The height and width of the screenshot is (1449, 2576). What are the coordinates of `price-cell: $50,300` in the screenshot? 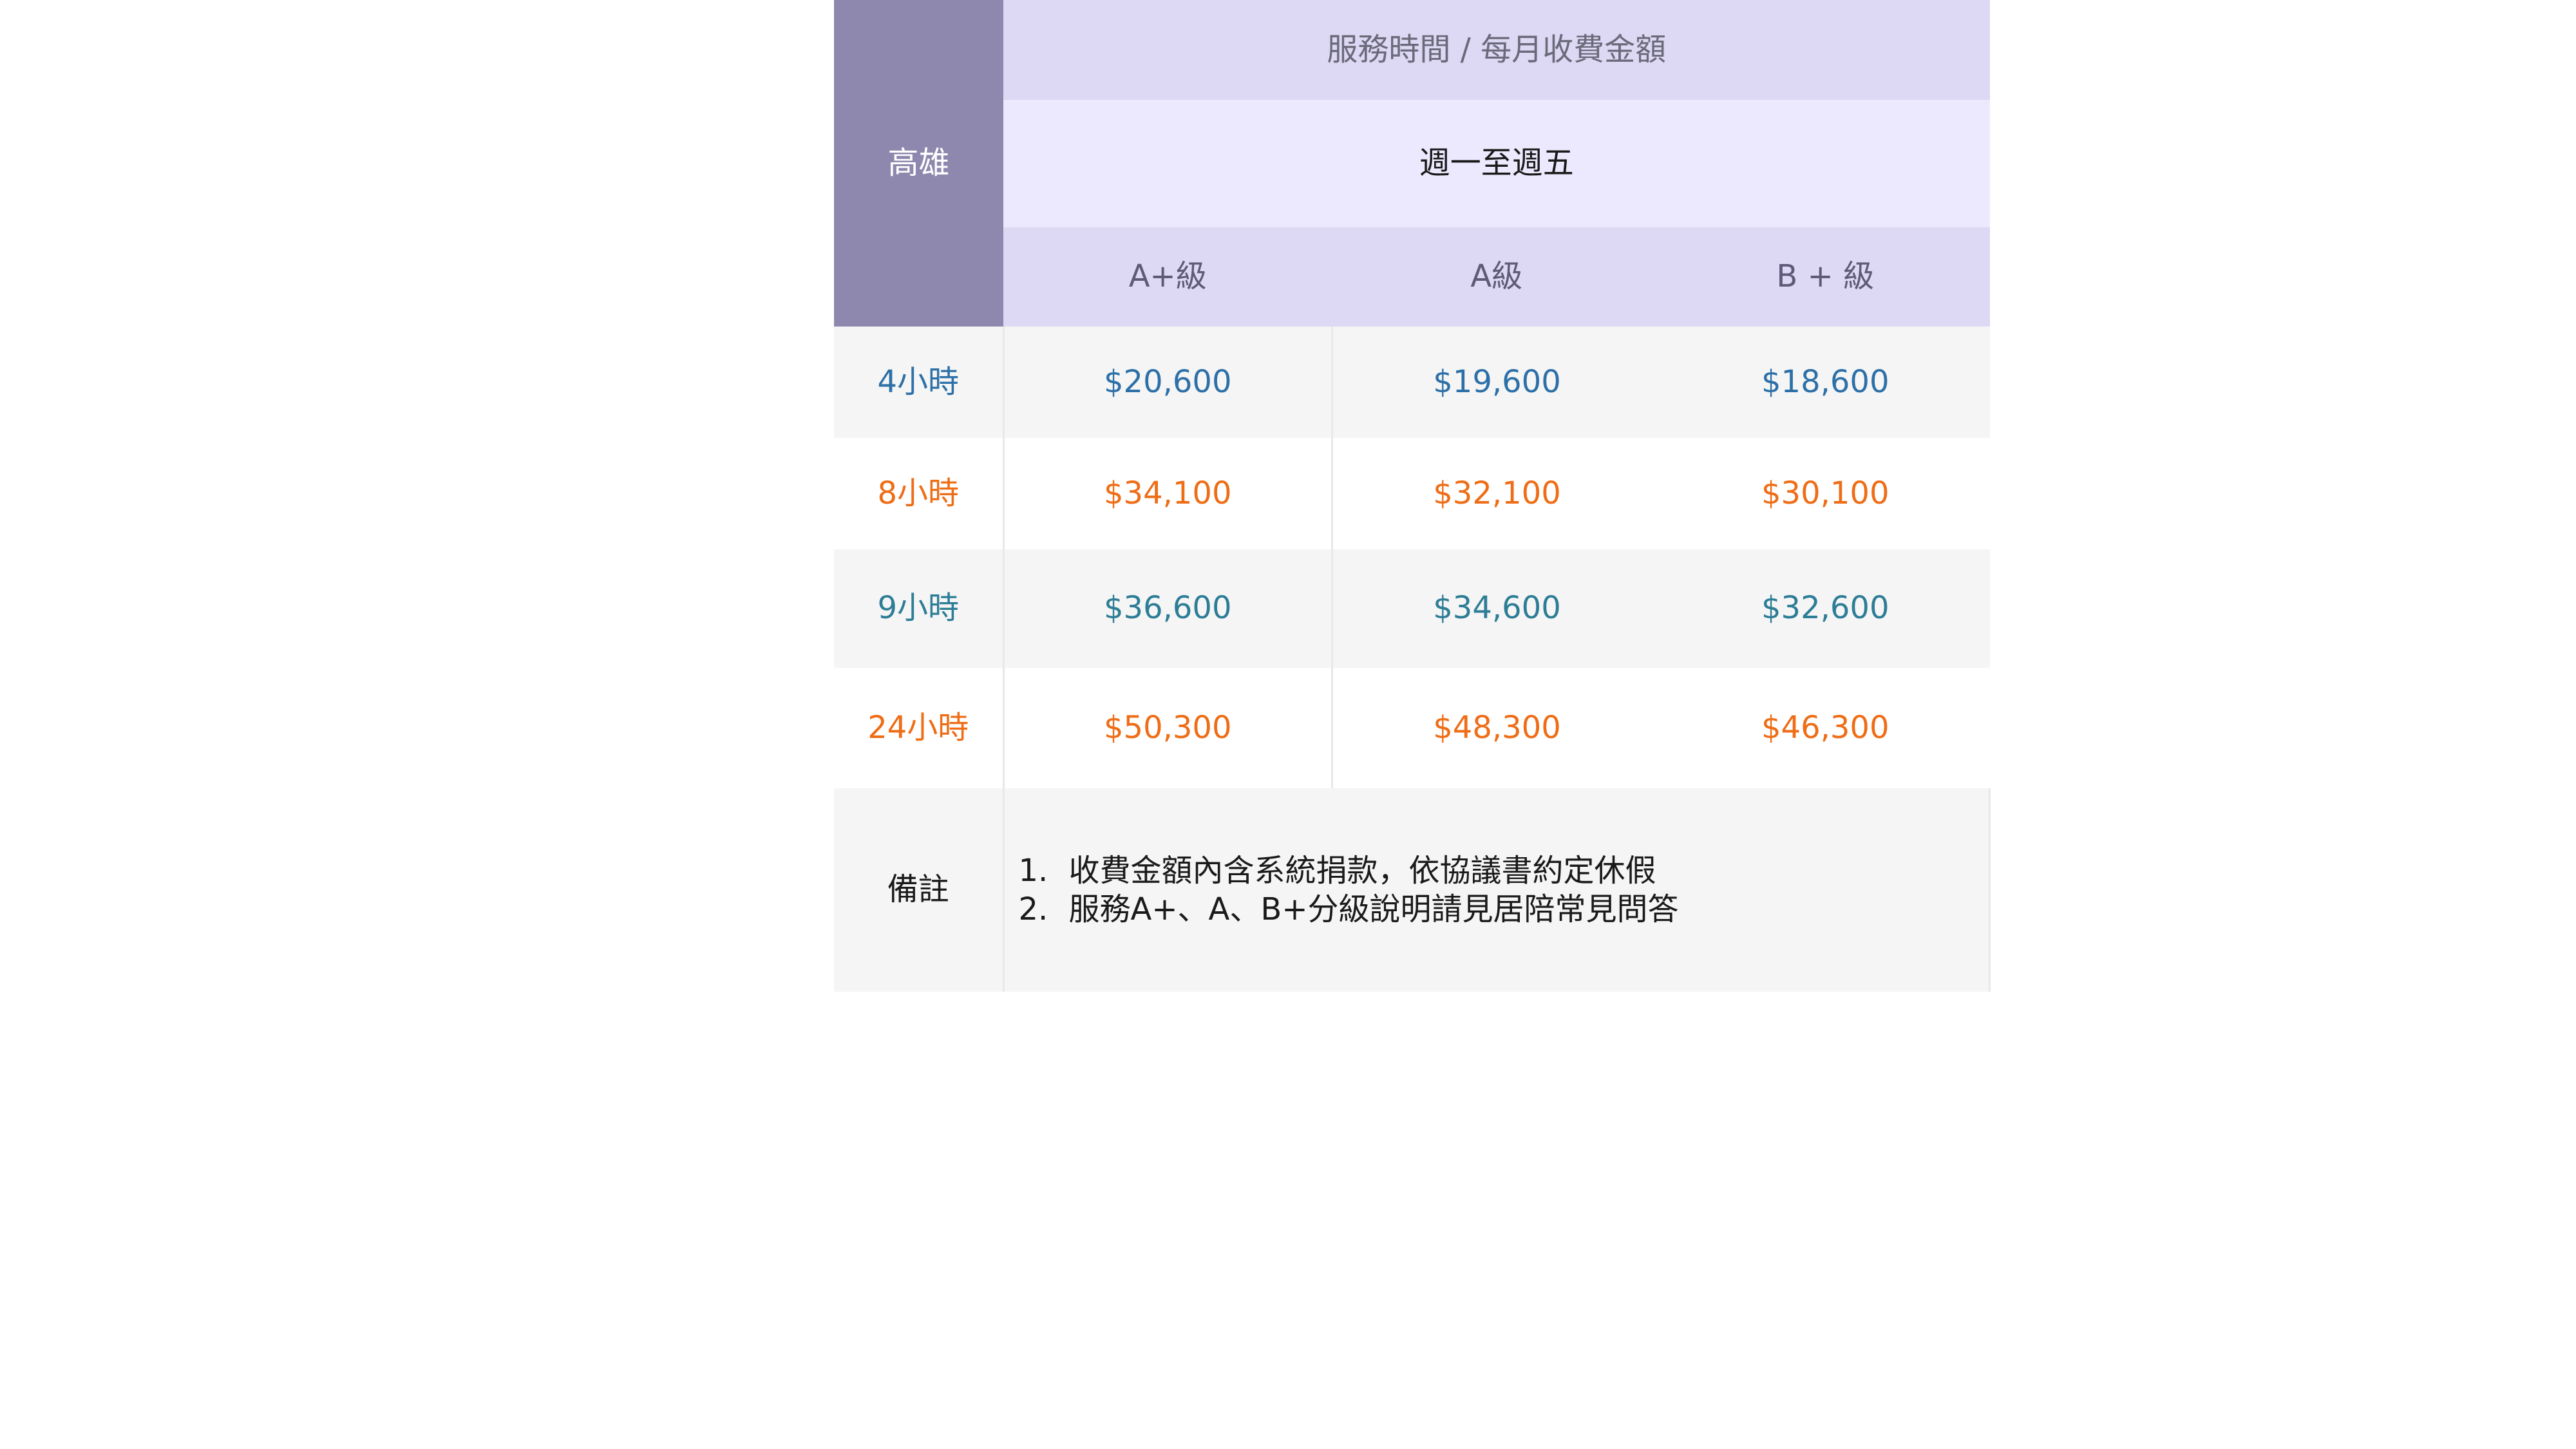 It's located at (1167, 728).